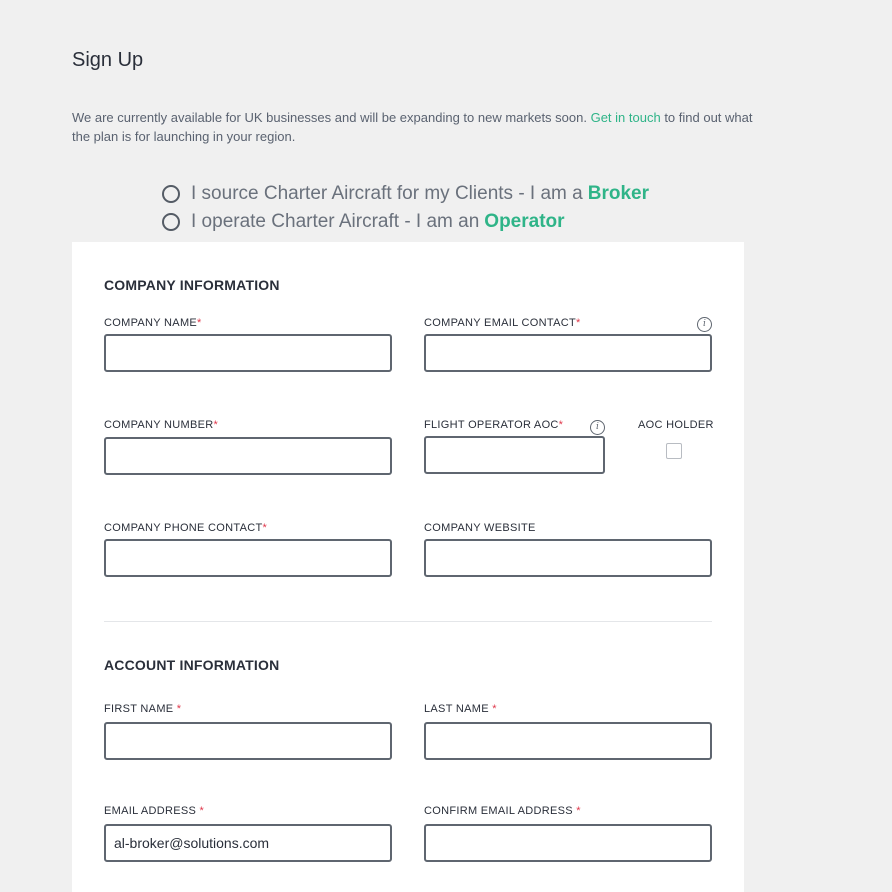 This screenshot has width=892, height=892. I want to click on company-name-label: COMPANY NAME*, so click(153, 323).